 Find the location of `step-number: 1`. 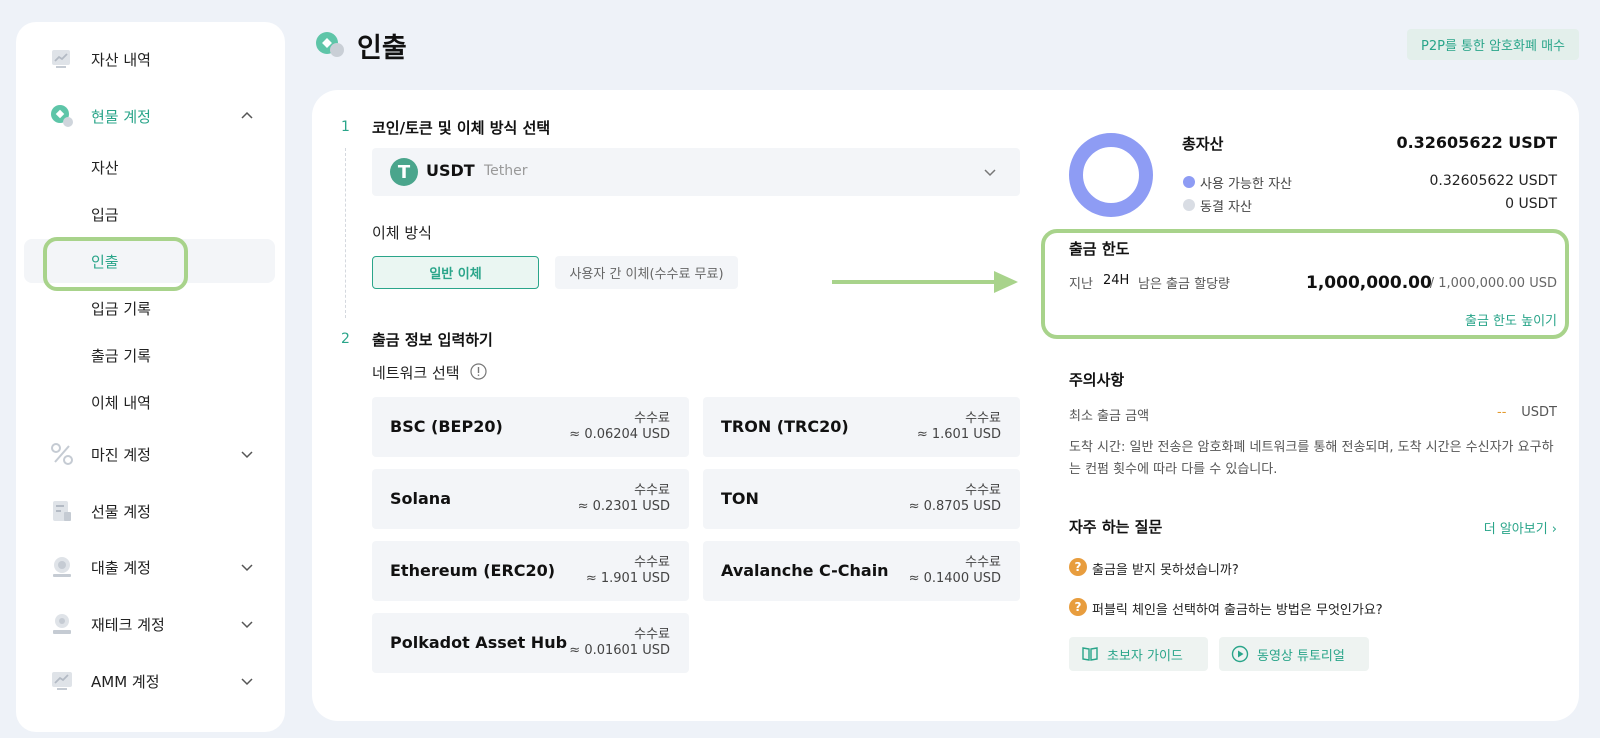

step-number: 1 is located at coordinates (345, 127).